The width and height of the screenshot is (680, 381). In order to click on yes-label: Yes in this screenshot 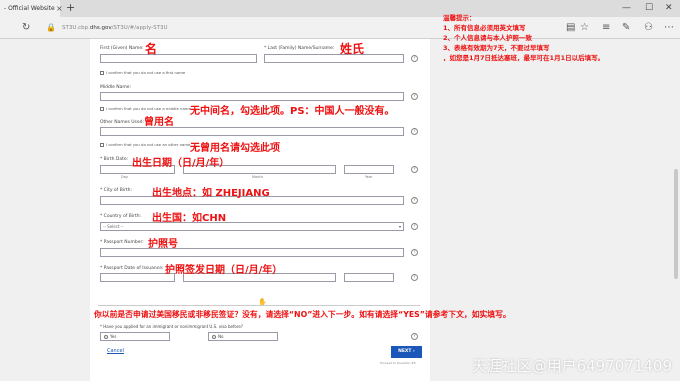, I will do `click(113, 336)`.